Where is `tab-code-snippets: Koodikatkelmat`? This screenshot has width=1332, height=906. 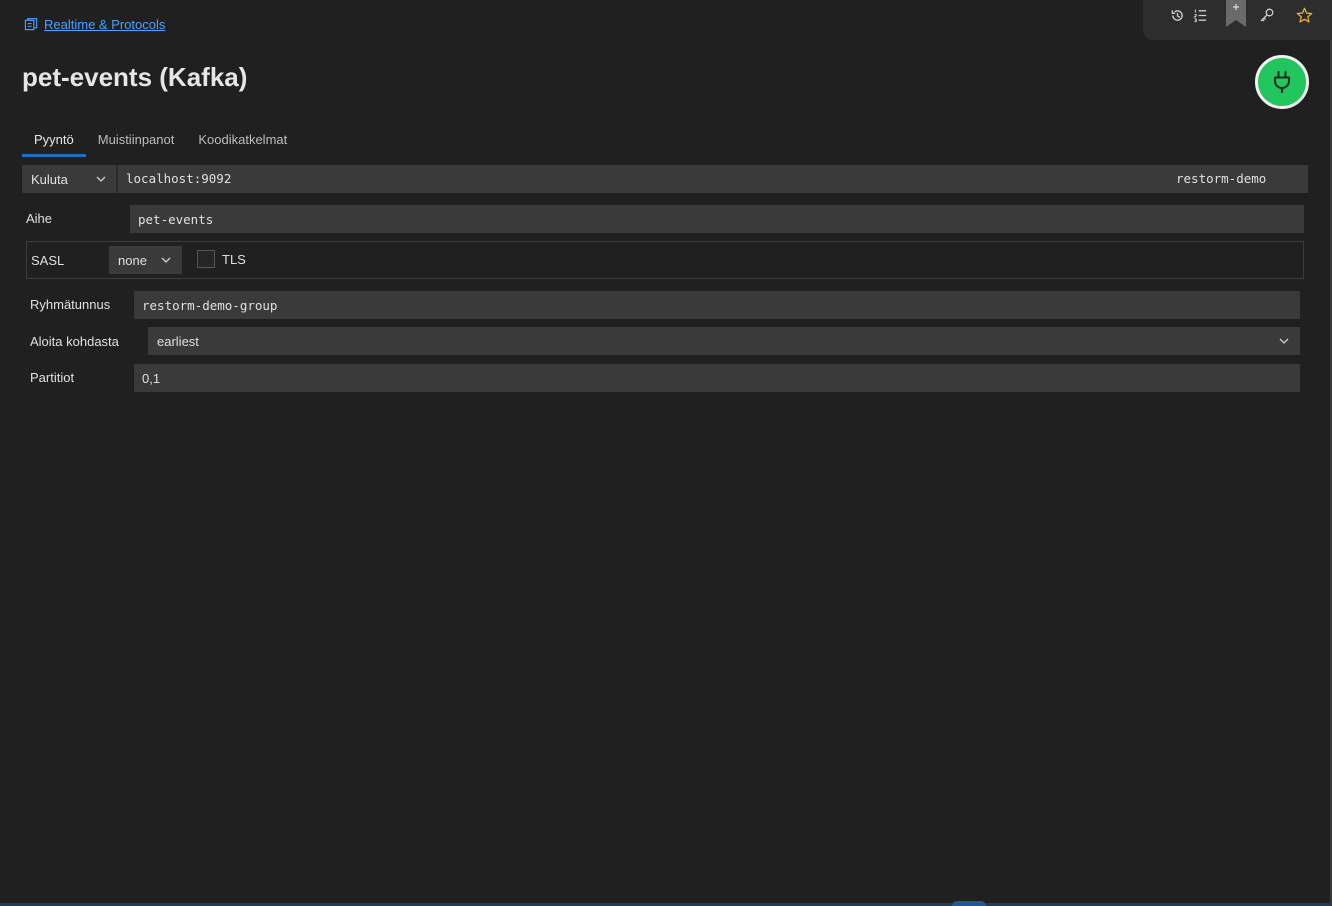 tab-code-snippets: Koodikatkelmat is located at coordinates (242, 140).